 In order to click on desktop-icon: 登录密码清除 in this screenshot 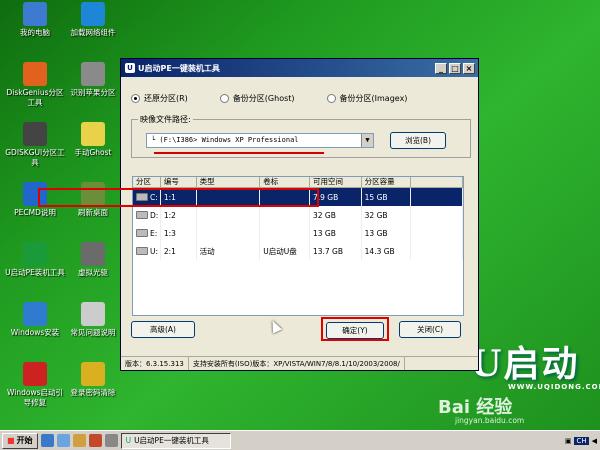, I will do `click(93, 380)`.